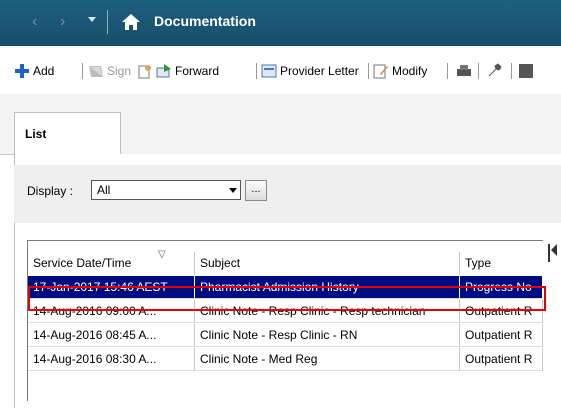 The width and height of the screenshot is (561, 408). What do you see at coordinates (67, 133) in the screenshot?
I see `tab-list: List` at bounding box center [67, 133].